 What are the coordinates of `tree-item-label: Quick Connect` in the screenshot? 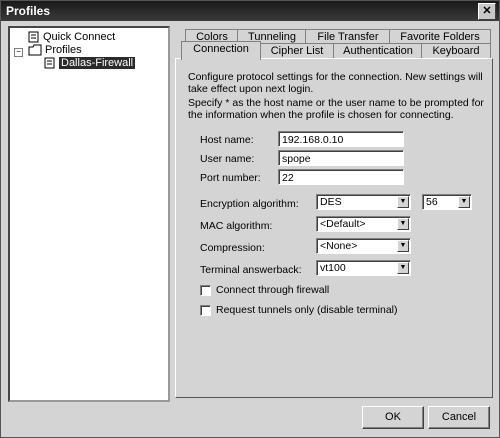 It's located at (79, 37).